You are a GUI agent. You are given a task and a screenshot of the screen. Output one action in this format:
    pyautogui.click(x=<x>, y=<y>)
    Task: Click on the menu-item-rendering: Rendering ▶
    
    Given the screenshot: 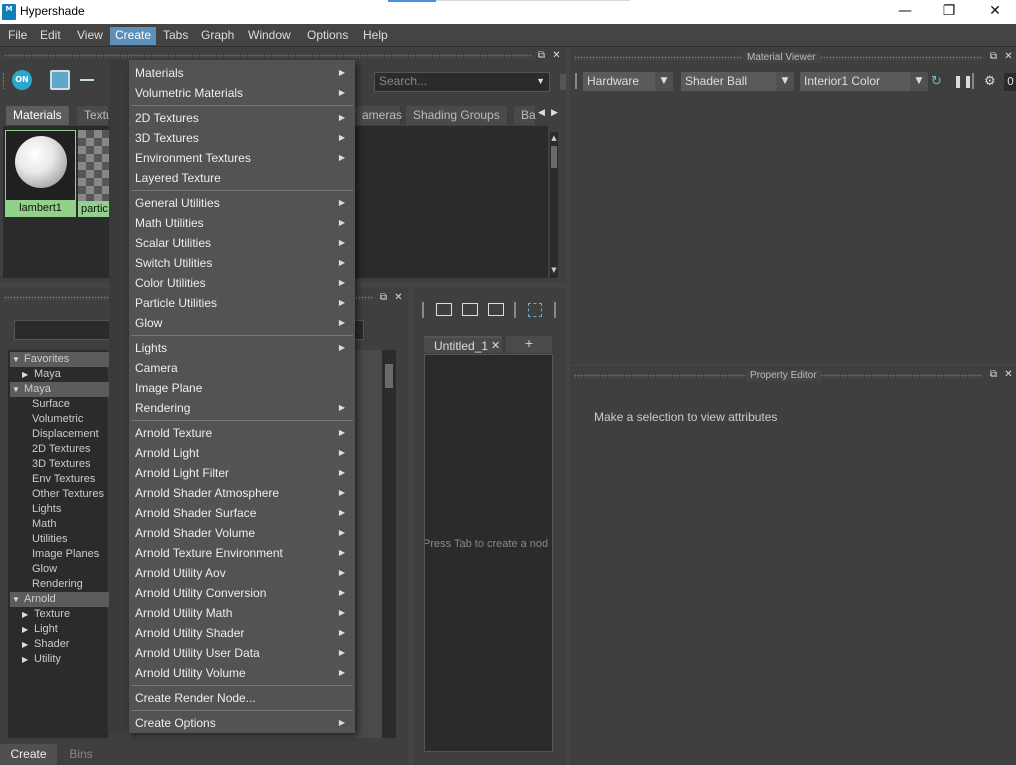 What is the action you would take?
    pyautogui.click(x=242, y=408)
    